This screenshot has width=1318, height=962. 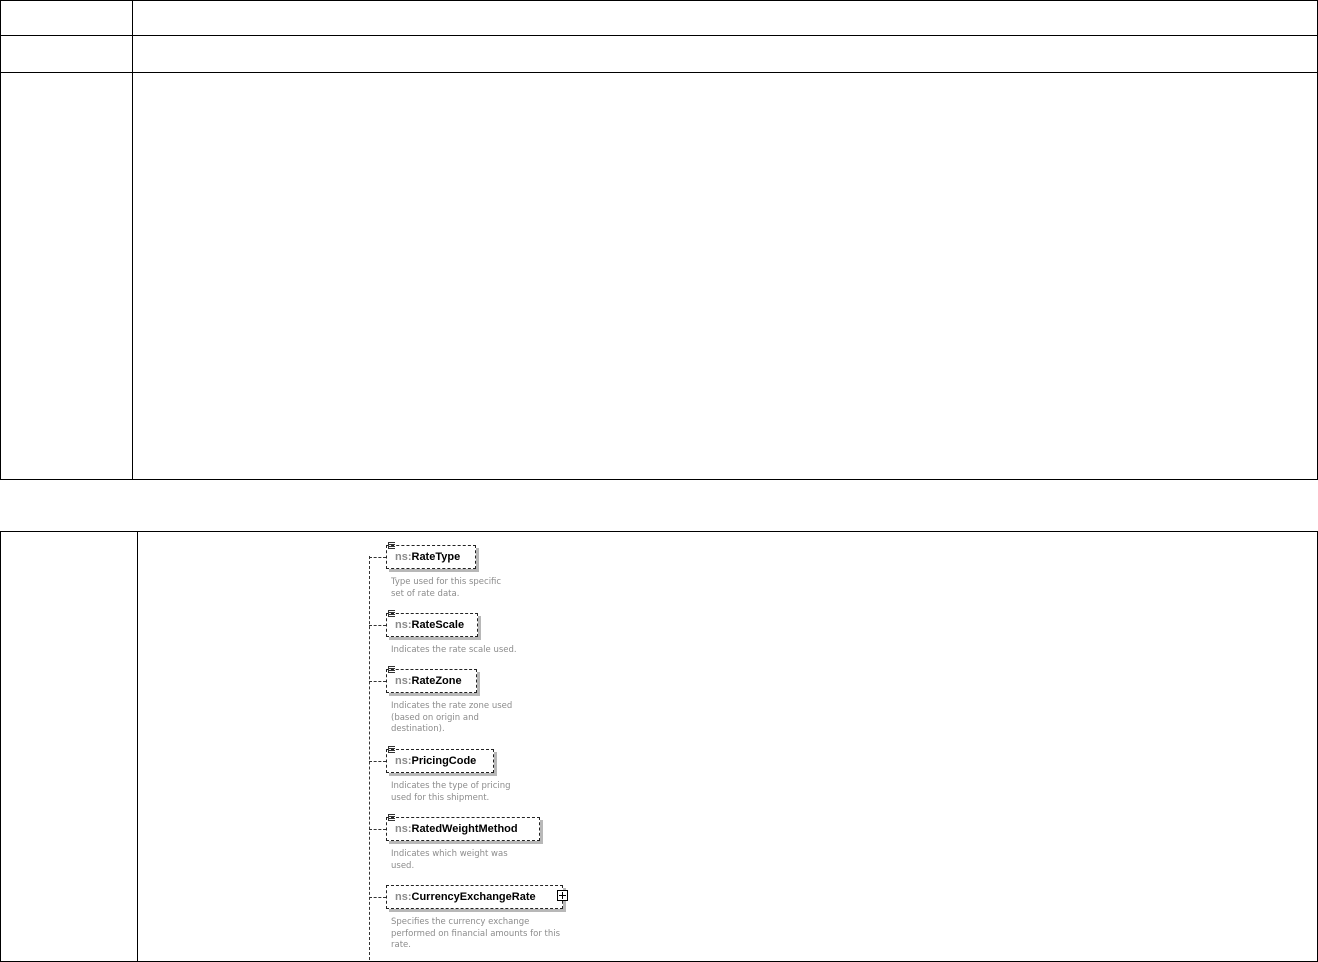 What do you see at coordinates (454, 650) in the screenshot?
I see `element-documentation: Indicates the rate scale used.` at bounding box center [454, 650].